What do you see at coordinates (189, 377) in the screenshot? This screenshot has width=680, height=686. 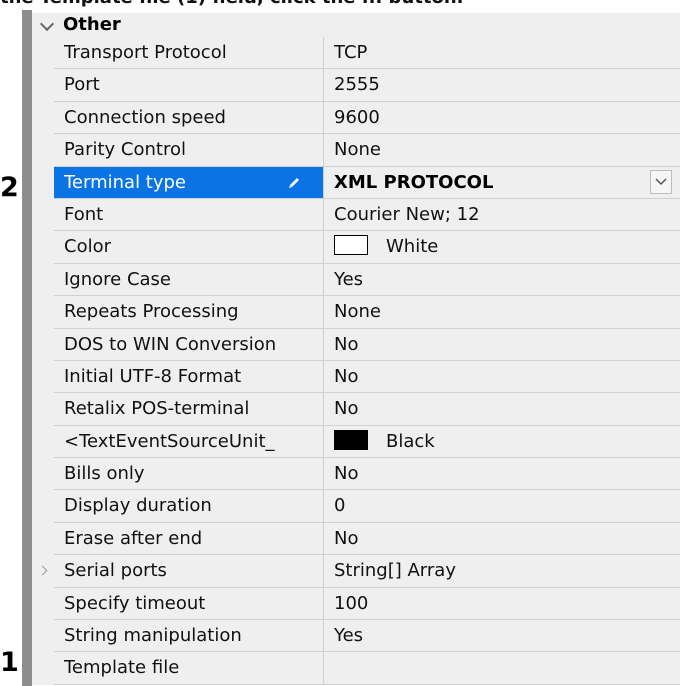 I see `property-name: Initial UTF-8 Format` at bounding box center [189, 377].